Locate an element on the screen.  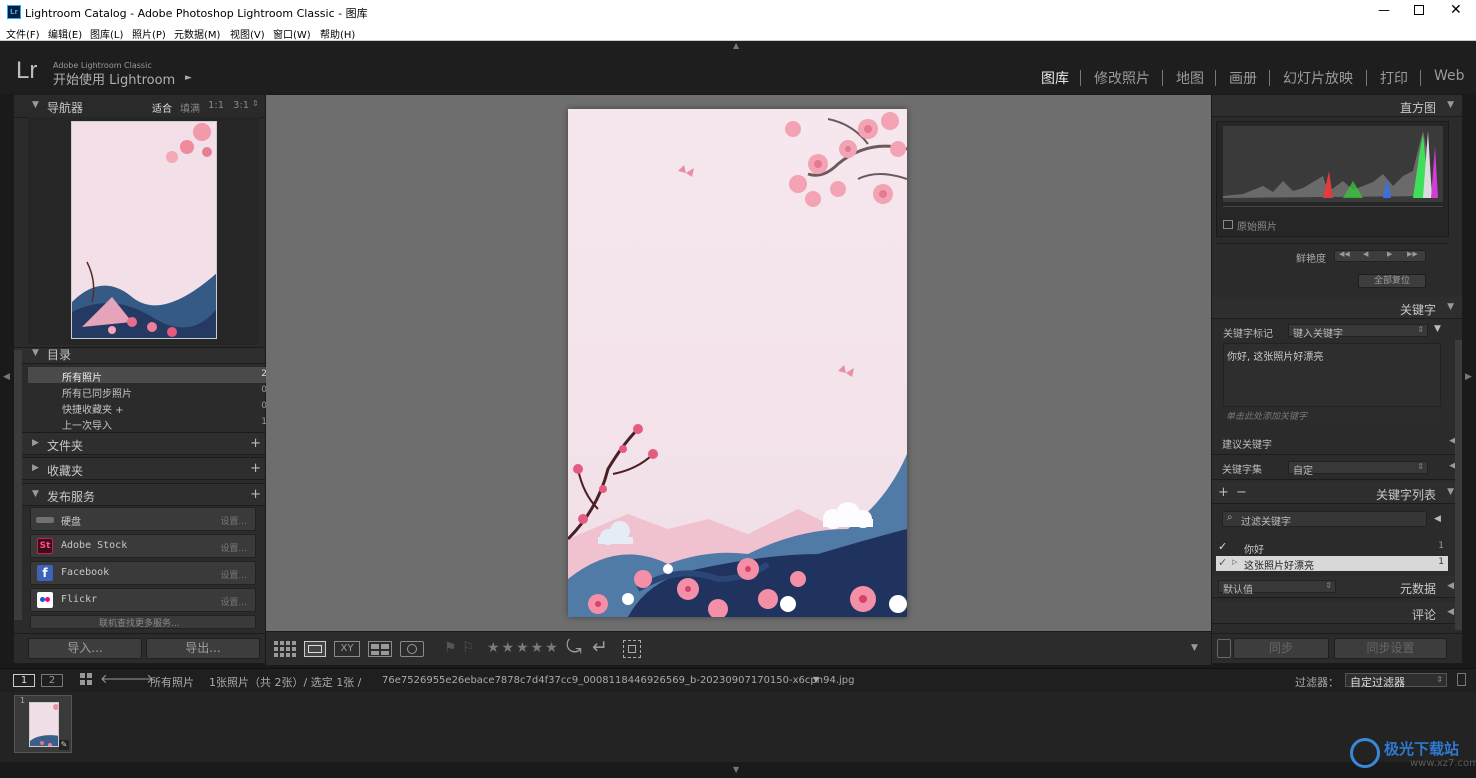
module-library: 图库 is located at coordinates (1055, 78).